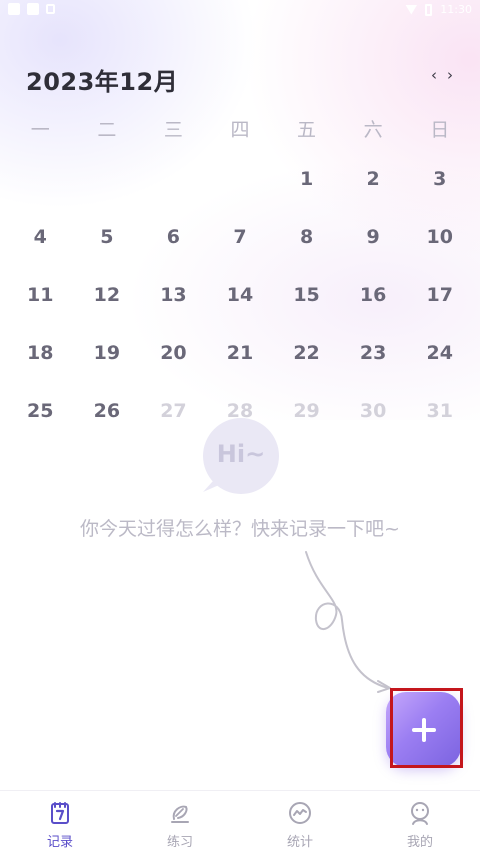  Describe the element at coordinates (306, 237) in the screenshot. I see `day-cell: 8` at that location.